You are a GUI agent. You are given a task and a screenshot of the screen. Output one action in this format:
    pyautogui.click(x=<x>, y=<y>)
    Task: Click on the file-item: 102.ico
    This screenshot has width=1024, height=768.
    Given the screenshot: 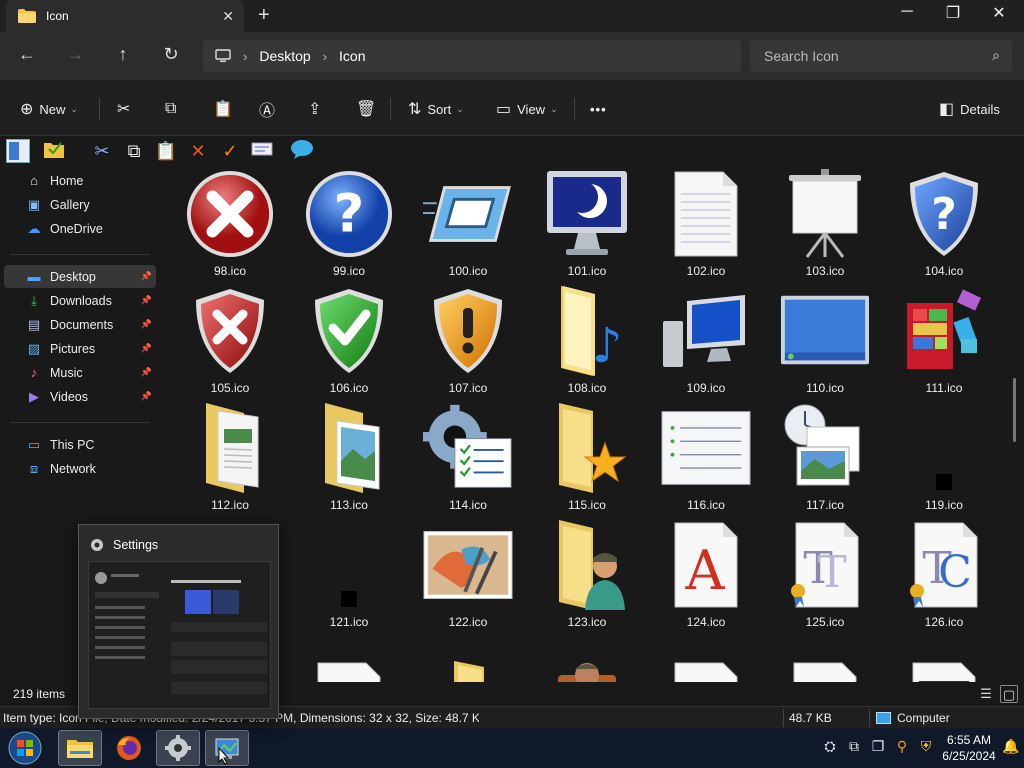 What is the action you would take?
    pyautogui.click(x=701, y=224)
    